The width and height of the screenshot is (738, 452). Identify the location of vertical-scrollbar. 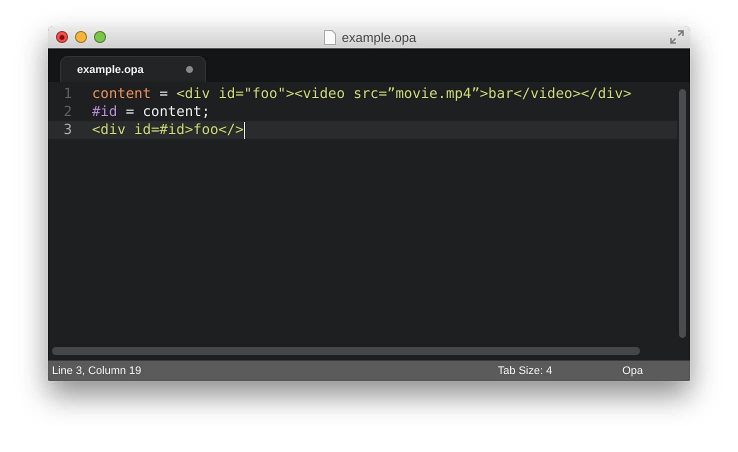
(682, 213).